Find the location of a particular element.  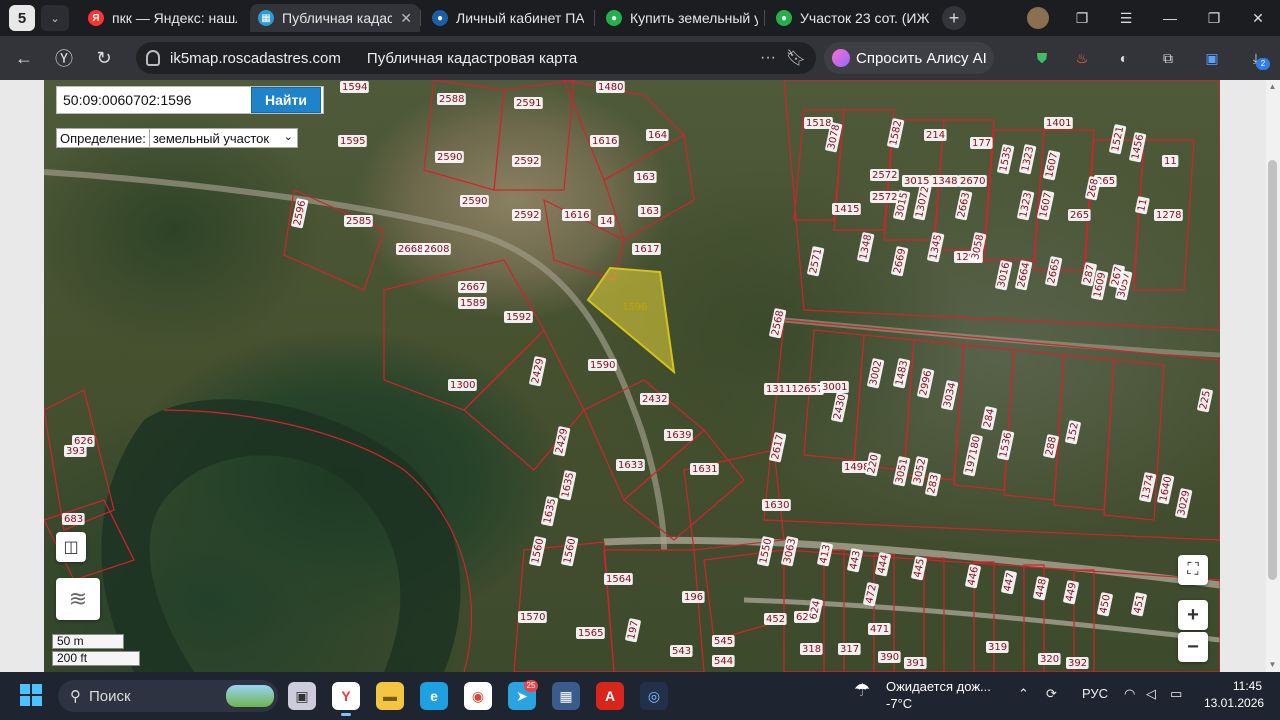

new-tab-button: + is located at coordinates (954, 18).